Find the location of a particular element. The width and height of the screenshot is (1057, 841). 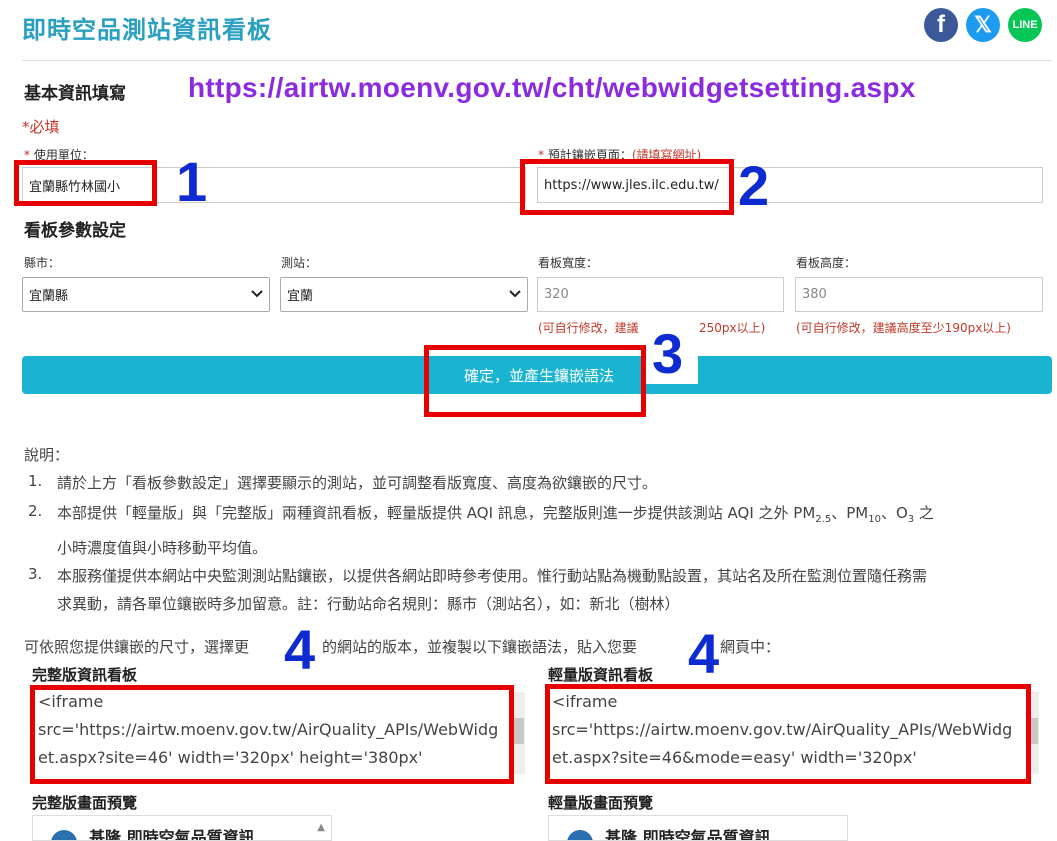

full-preview-text: 基隆 即時空氣品質資訊 is located at coordinates (172, 834).